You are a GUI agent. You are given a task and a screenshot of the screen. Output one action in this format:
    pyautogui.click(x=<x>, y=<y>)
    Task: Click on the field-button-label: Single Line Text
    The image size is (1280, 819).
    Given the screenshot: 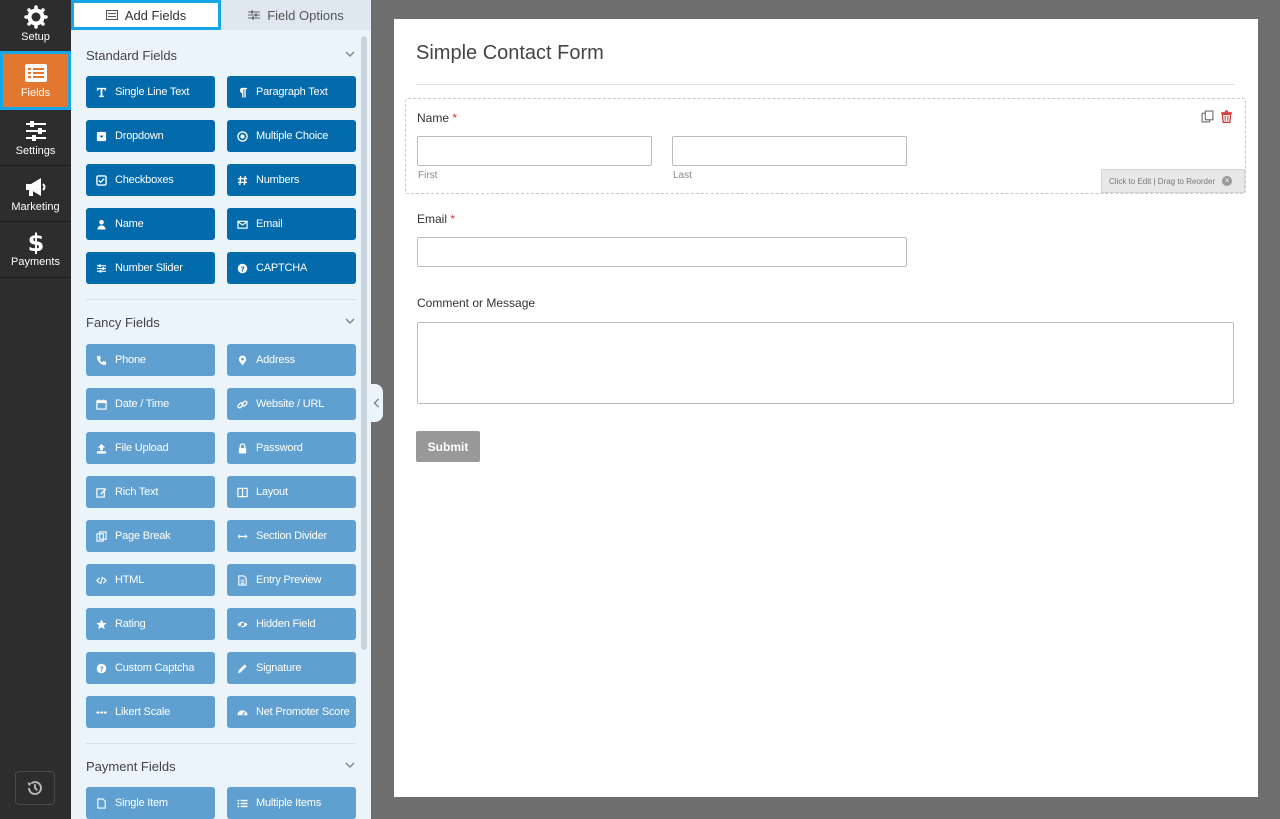 What is the action you would take?
    pyautogui.click(x=152, y=92)
    